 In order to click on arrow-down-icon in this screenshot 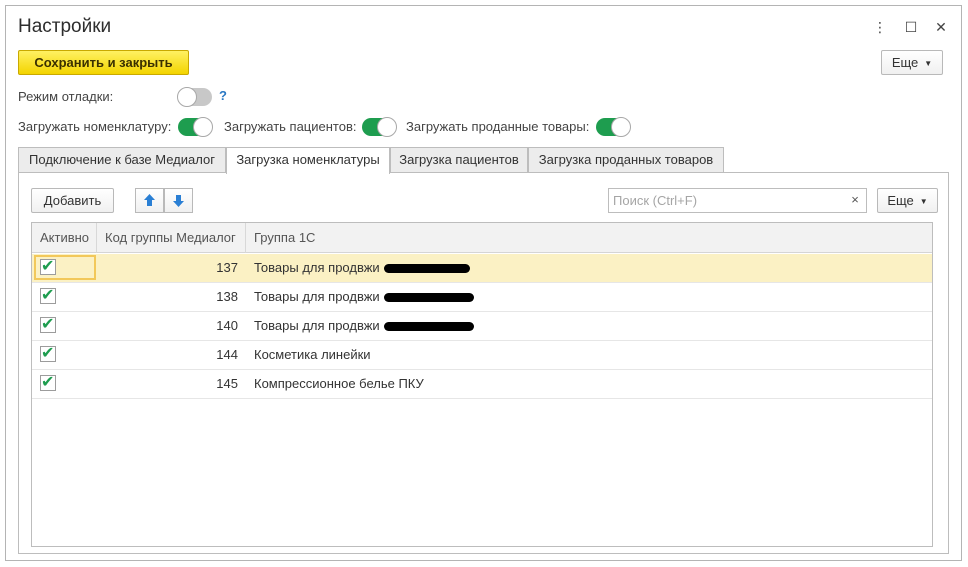, I will do `click(178, 201)`.